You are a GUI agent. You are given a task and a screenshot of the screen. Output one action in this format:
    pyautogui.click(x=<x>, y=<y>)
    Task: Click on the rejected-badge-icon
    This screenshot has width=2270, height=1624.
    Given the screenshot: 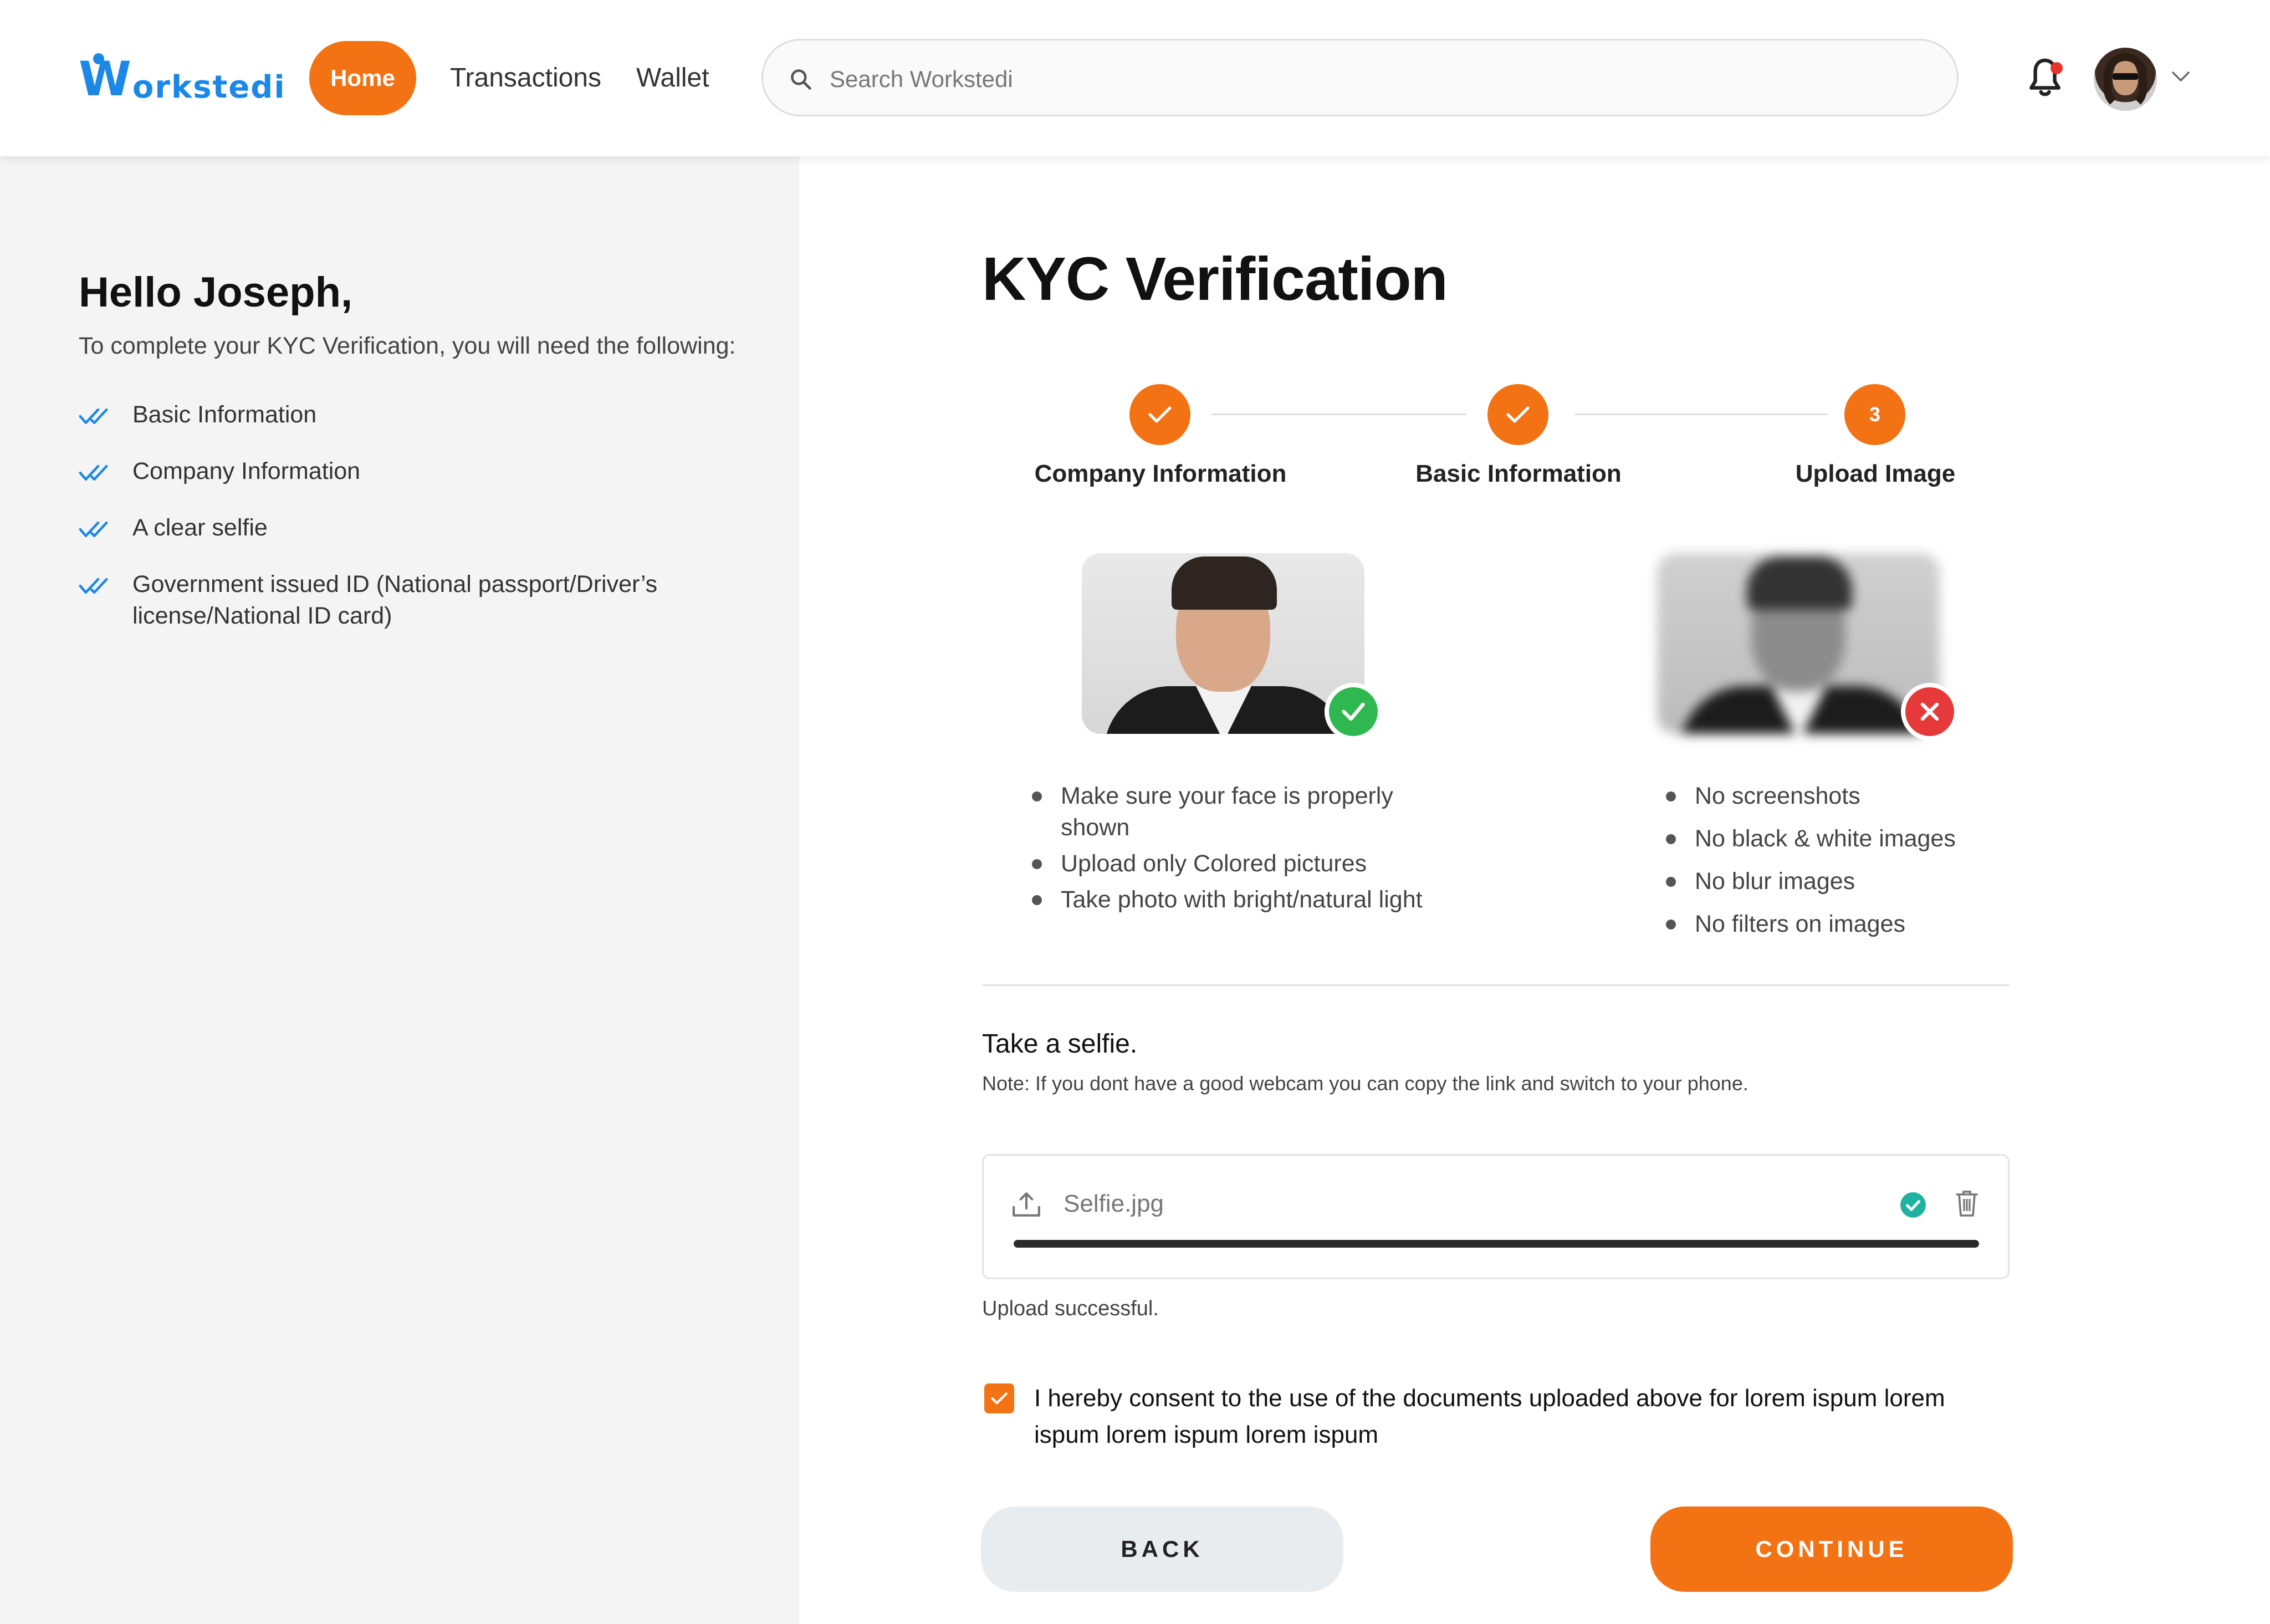 What is the action you would take?
    pyautogui.click(x=1930, y=711)
    